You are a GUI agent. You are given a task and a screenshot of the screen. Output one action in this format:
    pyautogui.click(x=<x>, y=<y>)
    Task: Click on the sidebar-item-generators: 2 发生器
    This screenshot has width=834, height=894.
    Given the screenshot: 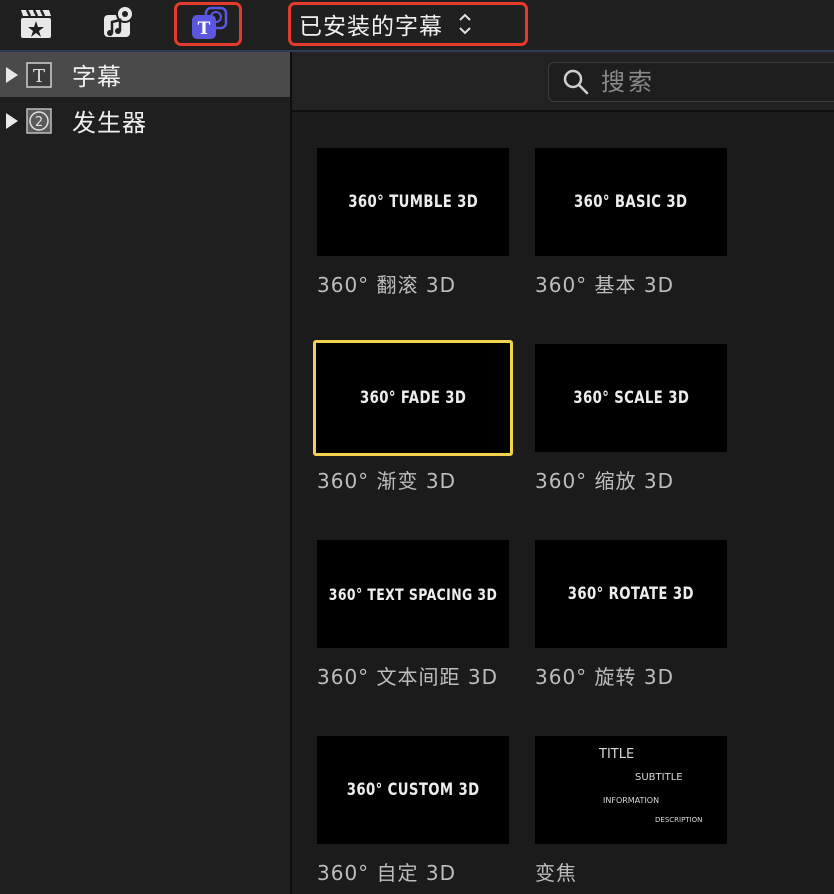 What is the action you would take?
    pyautogui.click(x=145, y=120)
    